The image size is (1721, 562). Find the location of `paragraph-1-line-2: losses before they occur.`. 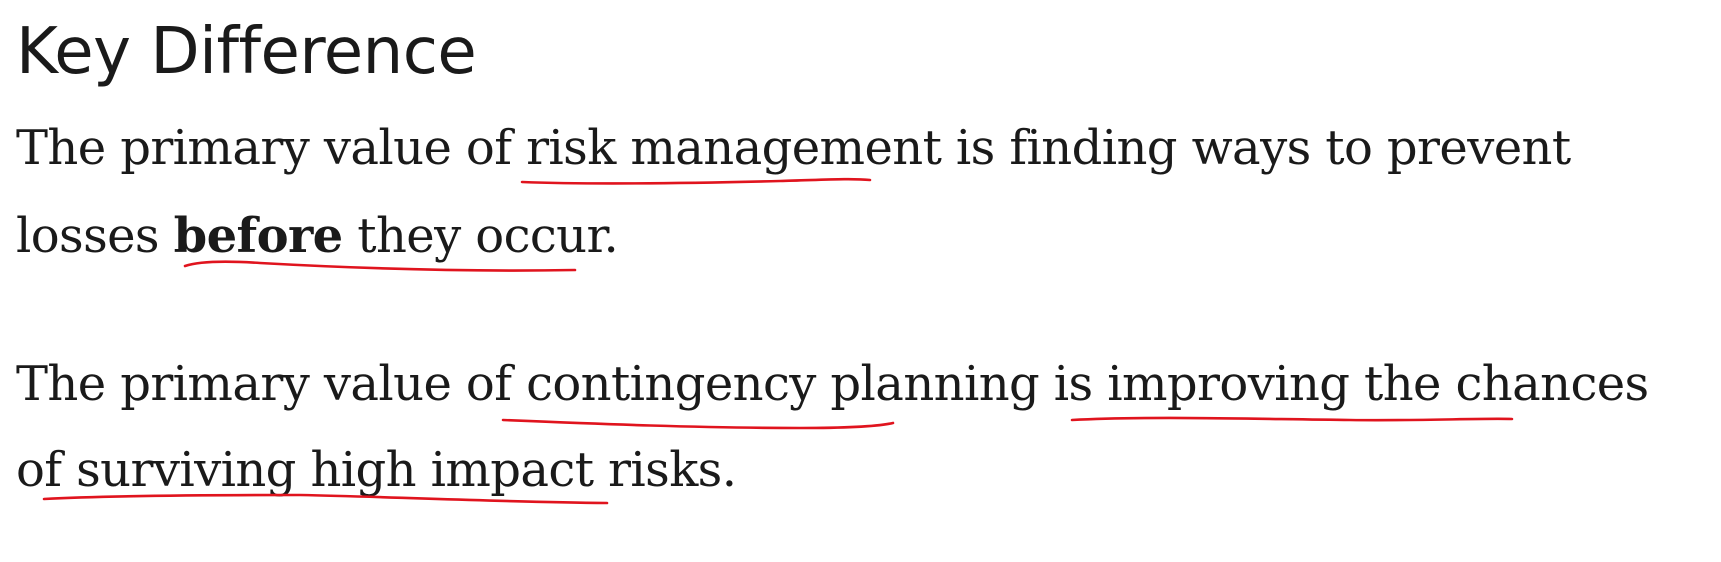

paragraph-1-line-2: losses before they occur. is located at coordinates (317, 236).